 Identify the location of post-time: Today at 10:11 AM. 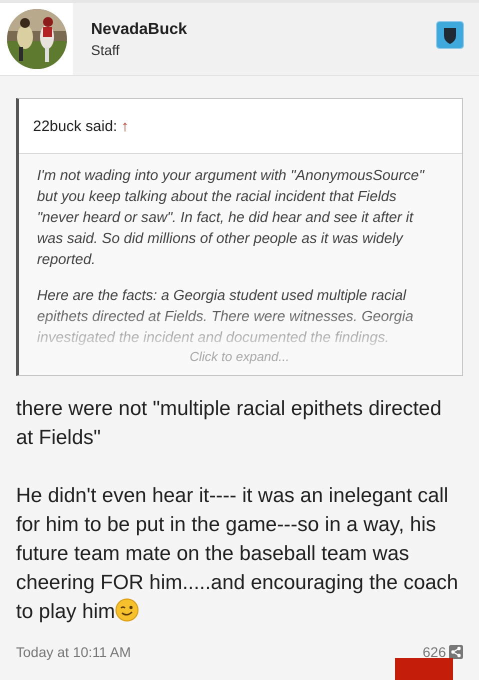
(73, 652).